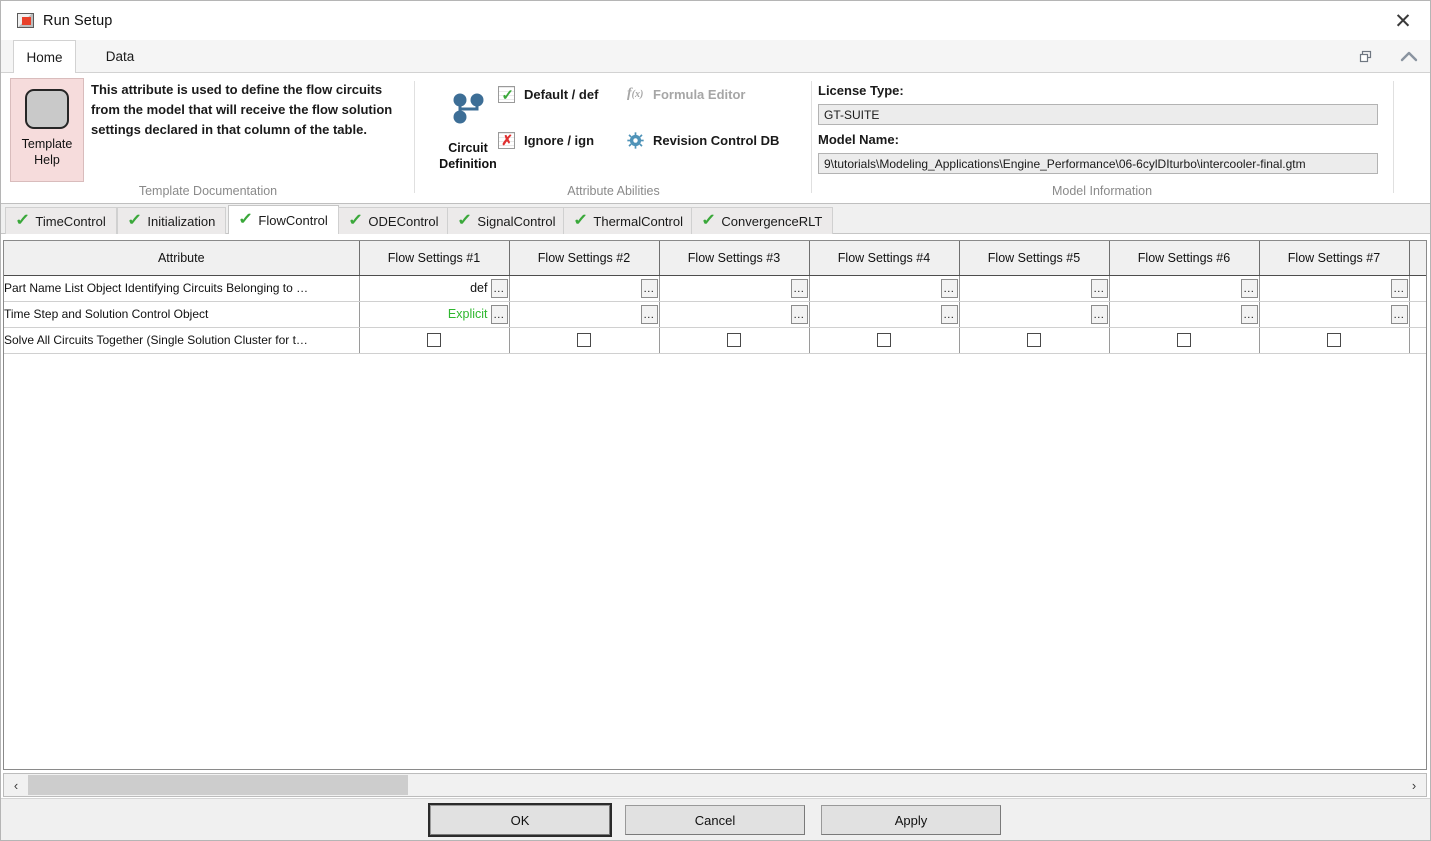  What do you see at coordinates (120, 56) in the screenshot?
I see `ribbon-tab-data: Data` at bounding box center [120, 56].